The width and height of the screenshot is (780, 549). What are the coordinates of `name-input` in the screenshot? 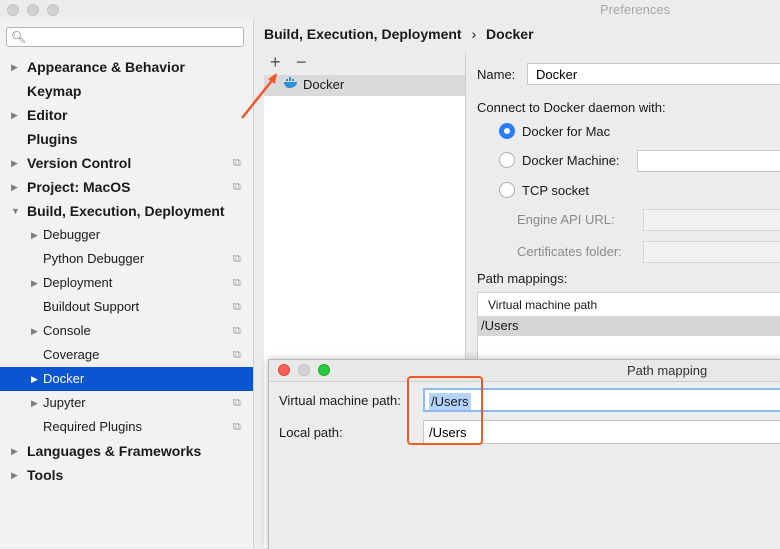 It's located at (654, 74).